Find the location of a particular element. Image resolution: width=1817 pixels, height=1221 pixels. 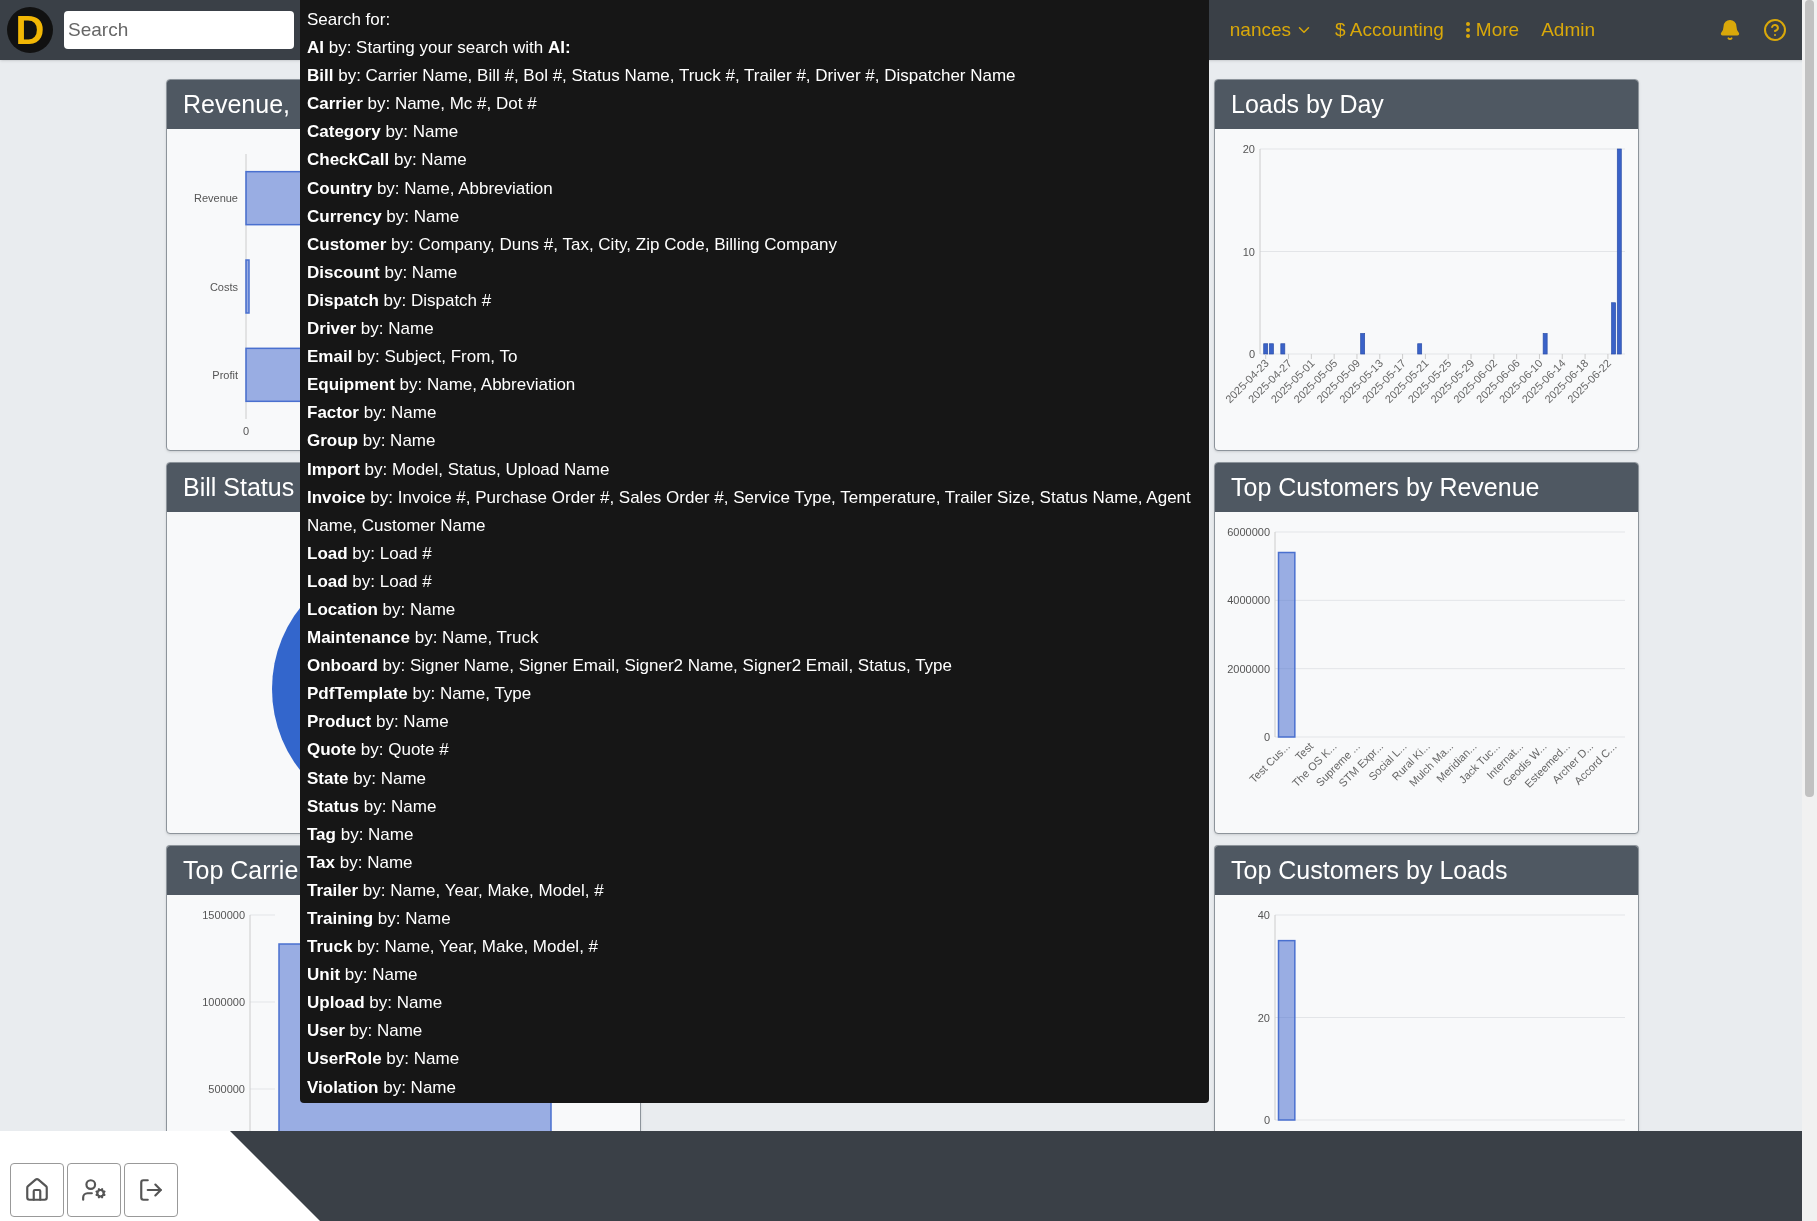

nav-link: Admin is located at coordinates (1568, 30).